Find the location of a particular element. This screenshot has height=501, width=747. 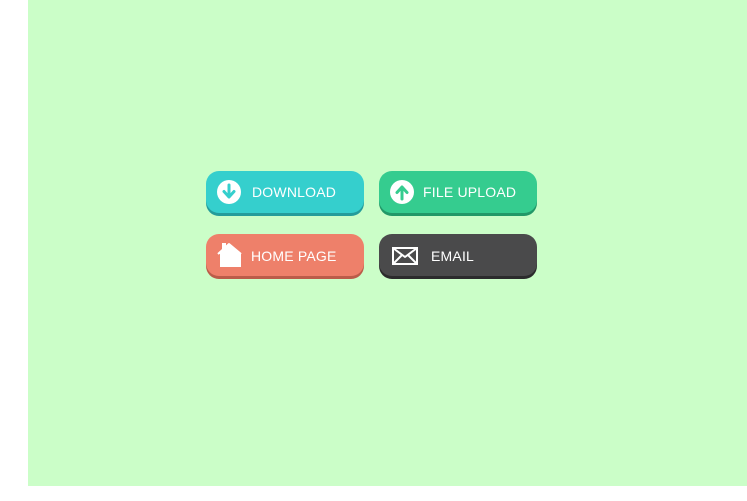

house-icon is located at coordinates (230, 255).